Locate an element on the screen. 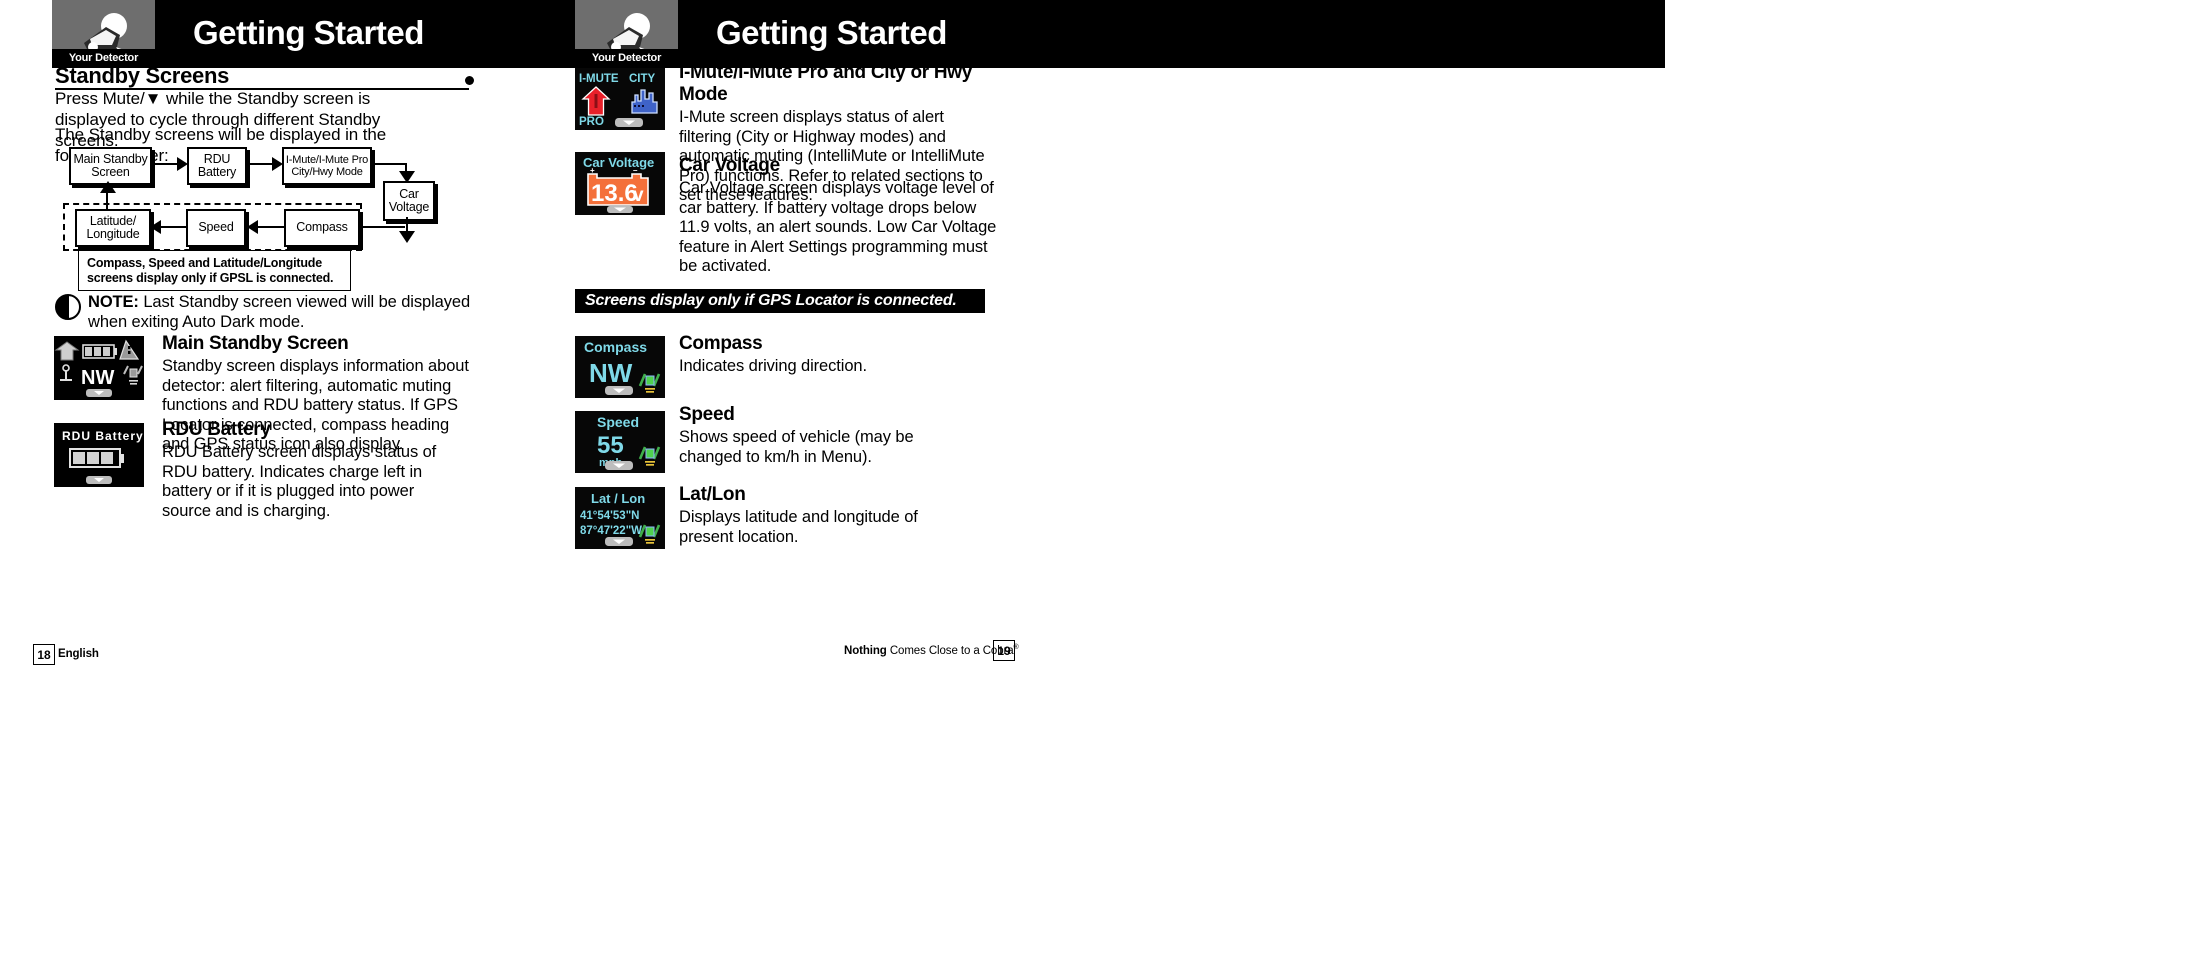 Image resolution: width=2194 pixels, height=976 pixels. figure-main-standby-screen: NW is located at coordinates (99, 368).